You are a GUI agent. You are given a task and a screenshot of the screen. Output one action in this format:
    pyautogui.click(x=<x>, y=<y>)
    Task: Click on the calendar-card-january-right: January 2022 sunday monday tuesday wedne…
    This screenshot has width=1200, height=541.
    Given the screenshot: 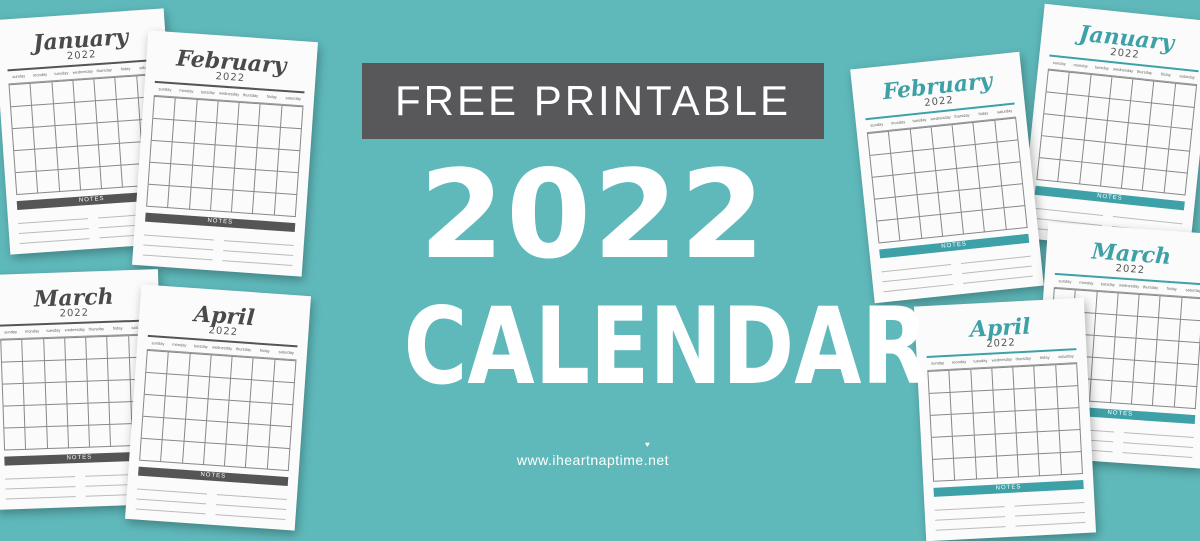 What is the action you would take?
    pyautogui.click(x=1110, y=129)
    